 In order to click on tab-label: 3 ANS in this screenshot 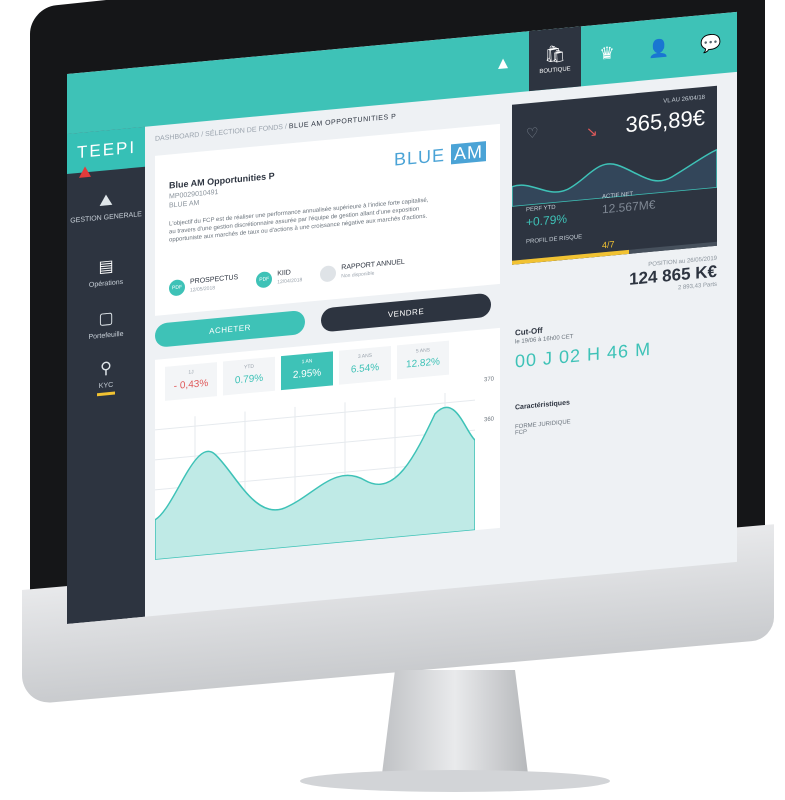, I will do `click(365, 356)`.